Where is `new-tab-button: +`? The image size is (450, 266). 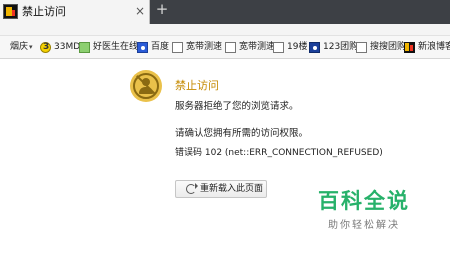 new-tab-button: + is located at coordinates (162, 9).